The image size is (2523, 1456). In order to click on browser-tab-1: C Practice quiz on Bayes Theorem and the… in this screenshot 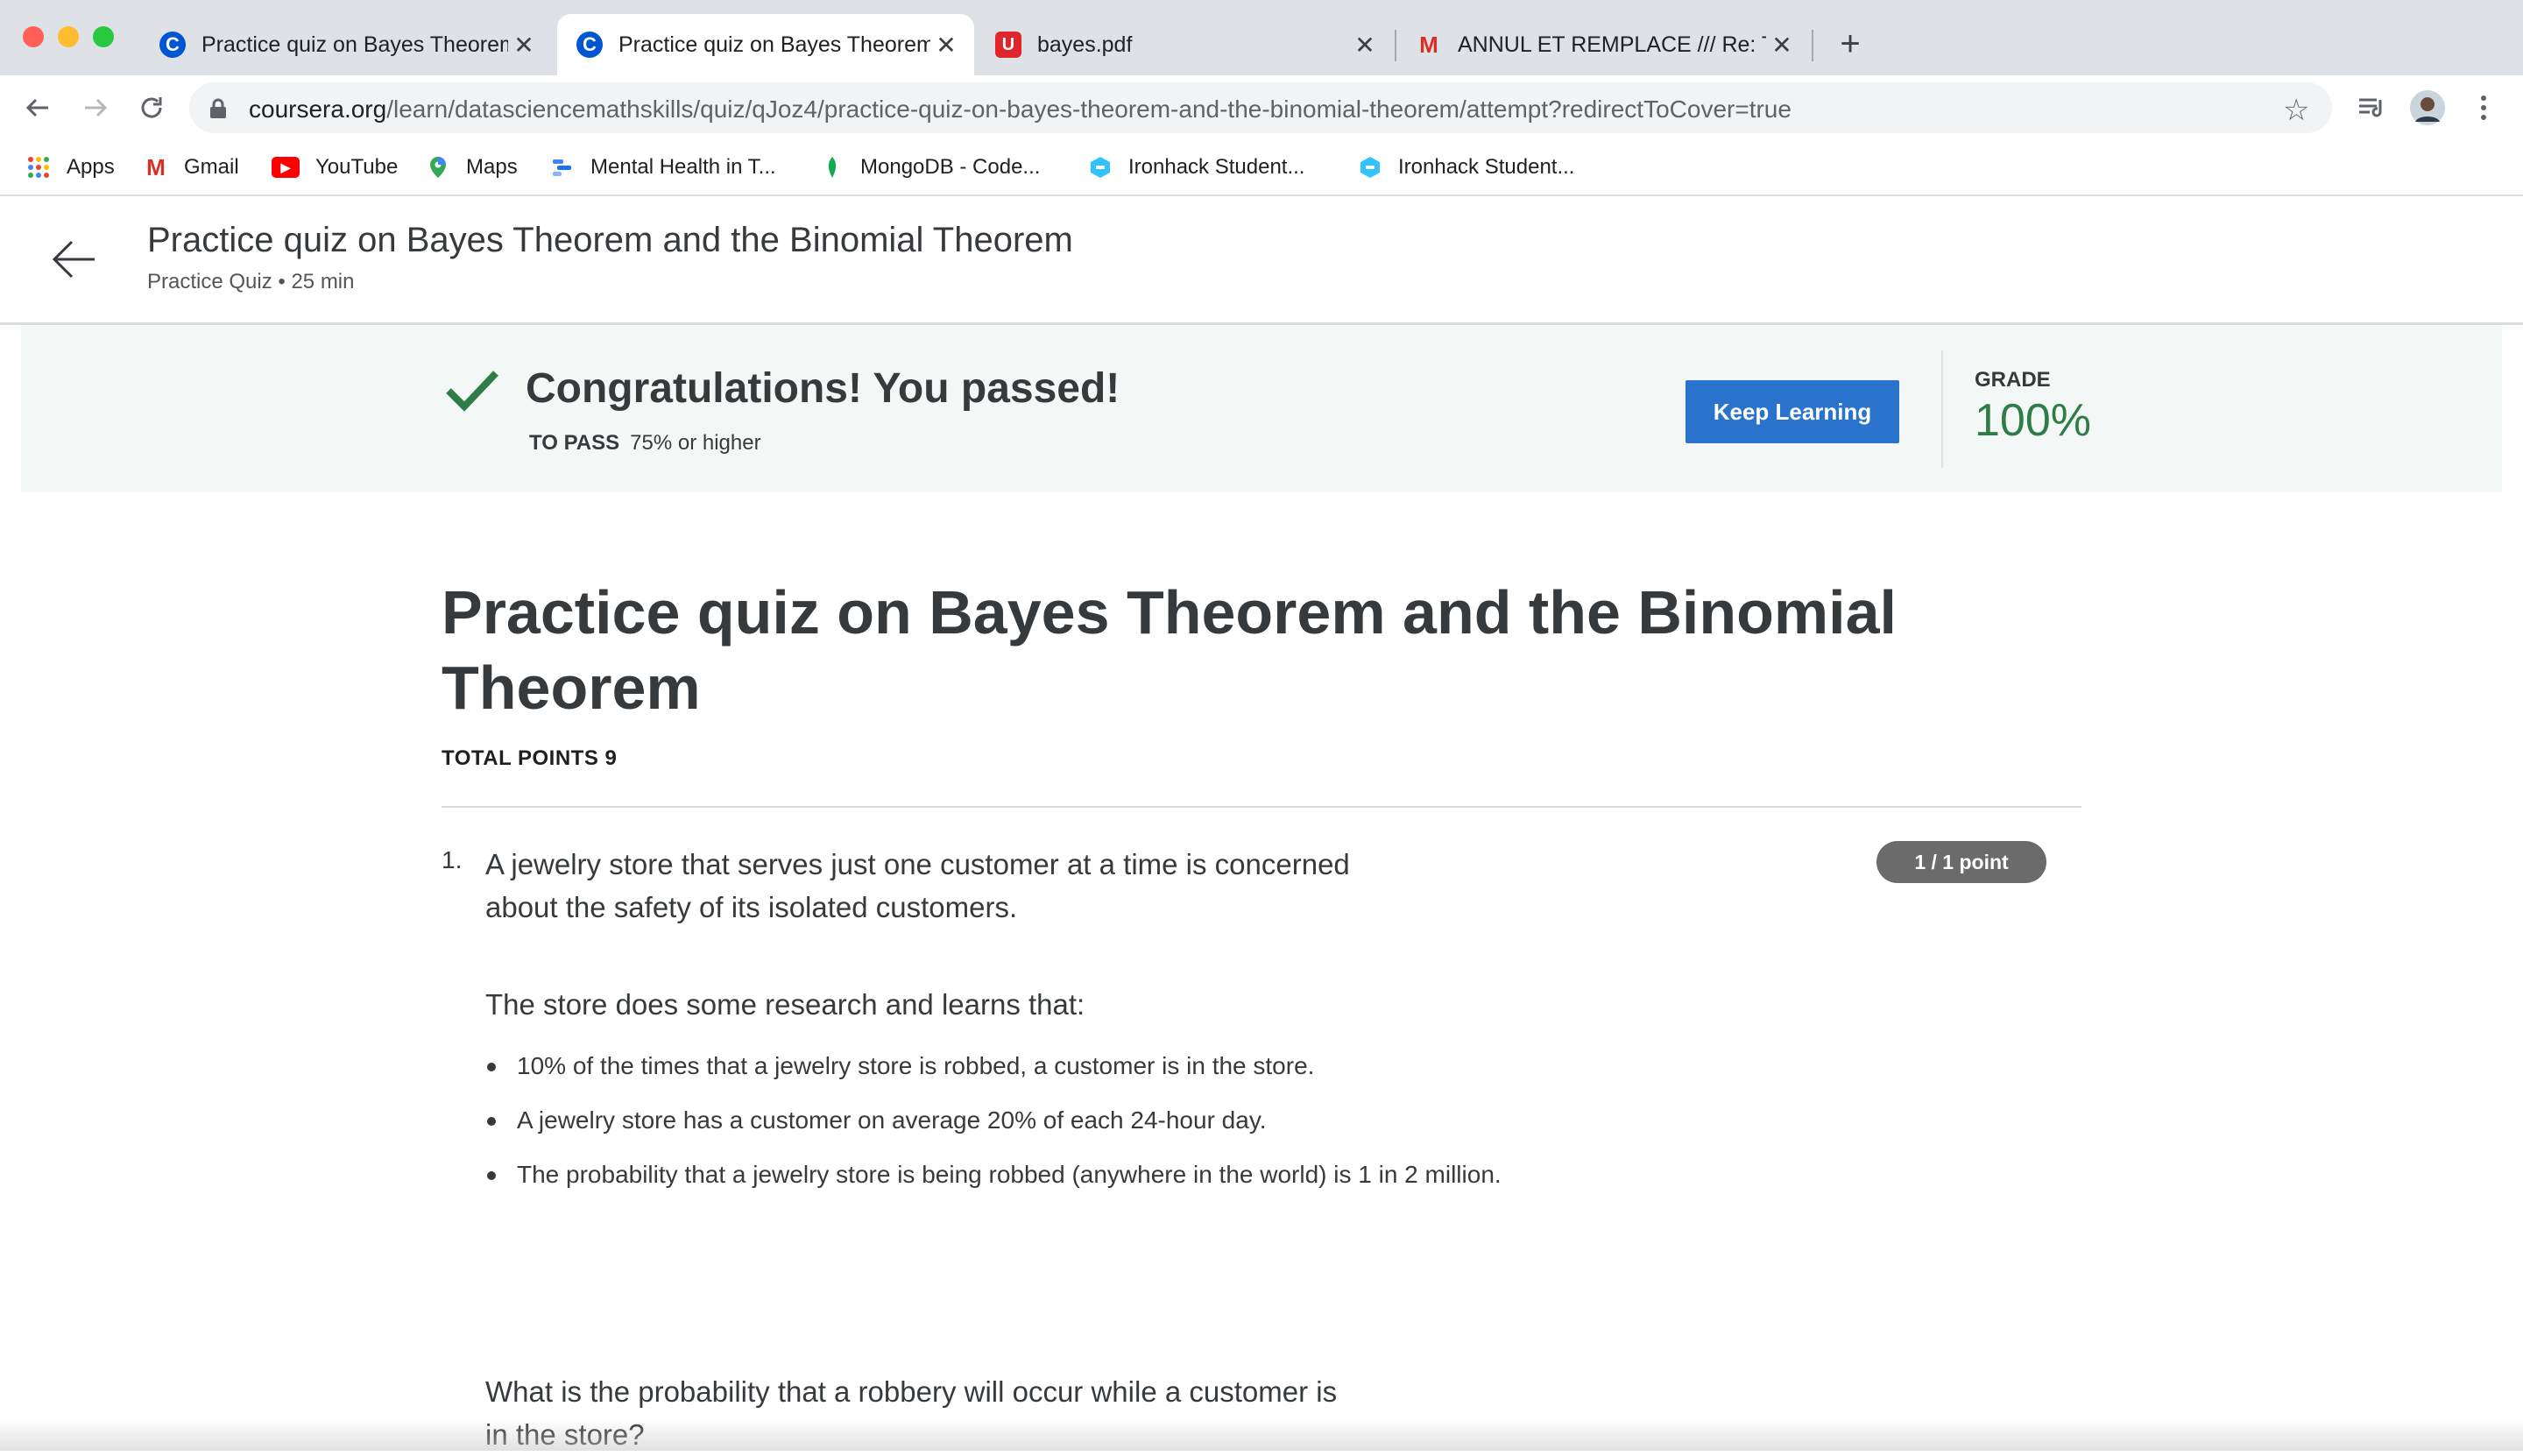, I will do `click(346, 44)`.